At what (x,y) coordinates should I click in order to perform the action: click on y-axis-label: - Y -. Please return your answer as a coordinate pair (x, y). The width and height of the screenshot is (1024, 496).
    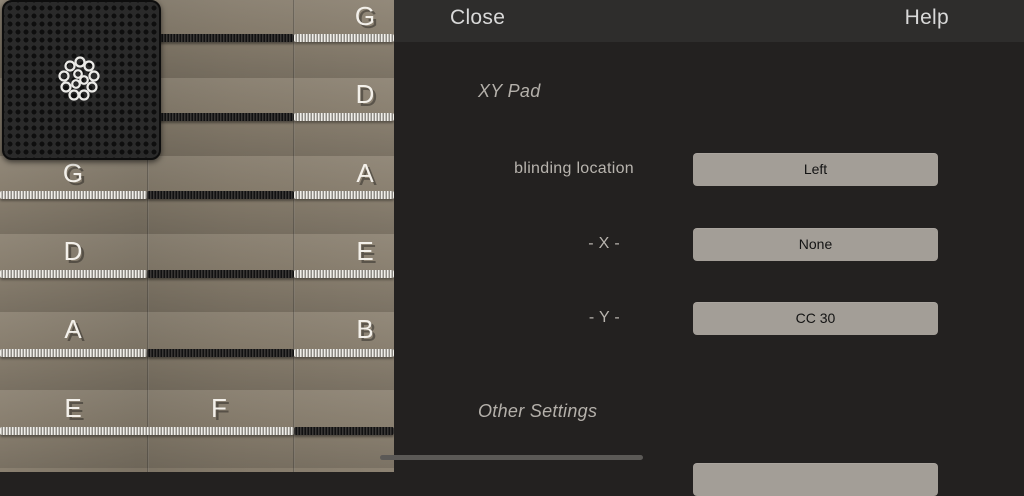
    Looking at the image, I should click on (604, 317).